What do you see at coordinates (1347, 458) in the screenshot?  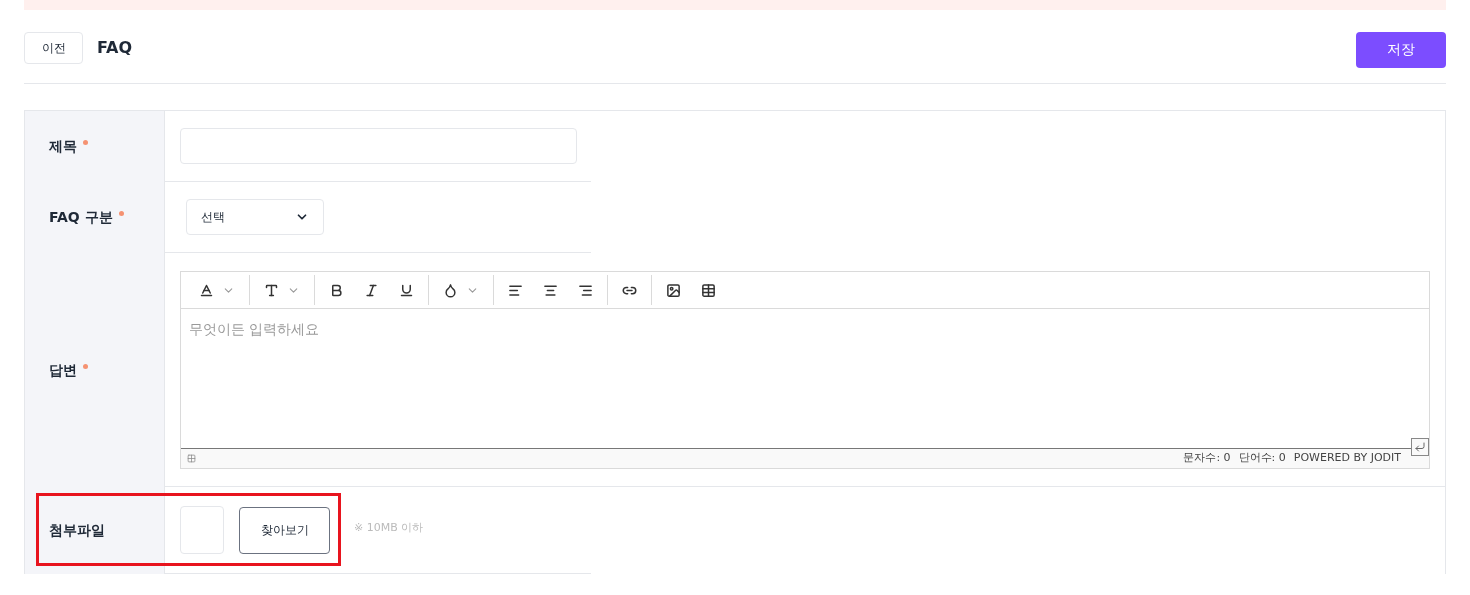 I see `editor-status-text: POWERED BY JODIT` at bounding box center [1347, 458].